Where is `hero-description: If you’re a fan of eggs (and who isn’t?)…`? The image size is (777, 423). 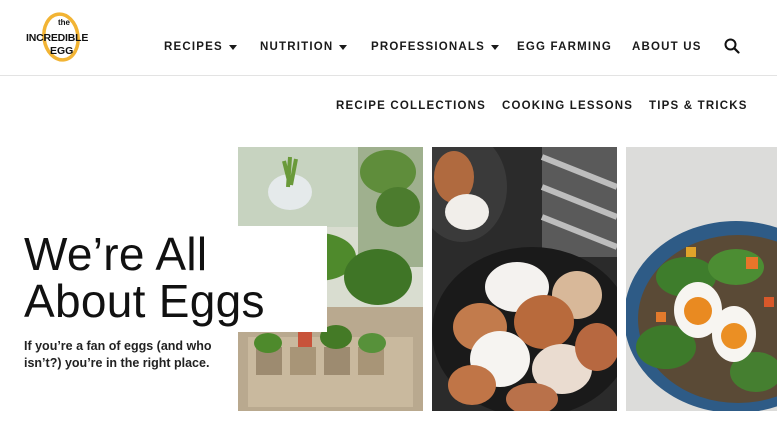 hero-description: If you’re a fan of eggs (and who isn’t?)… is located at coordinates (118, 354).